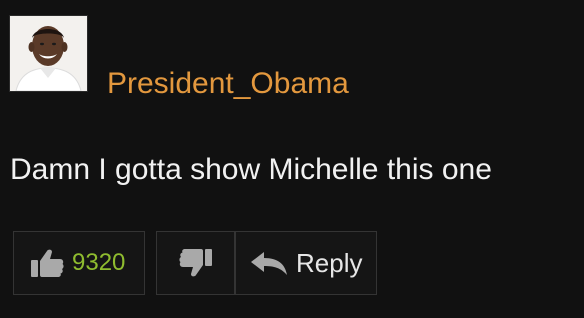 This screenshot has height=318, width=584. Describe the element at coordinates (228, 84) in the screenshot. I see `username: President_Obama` at that location.